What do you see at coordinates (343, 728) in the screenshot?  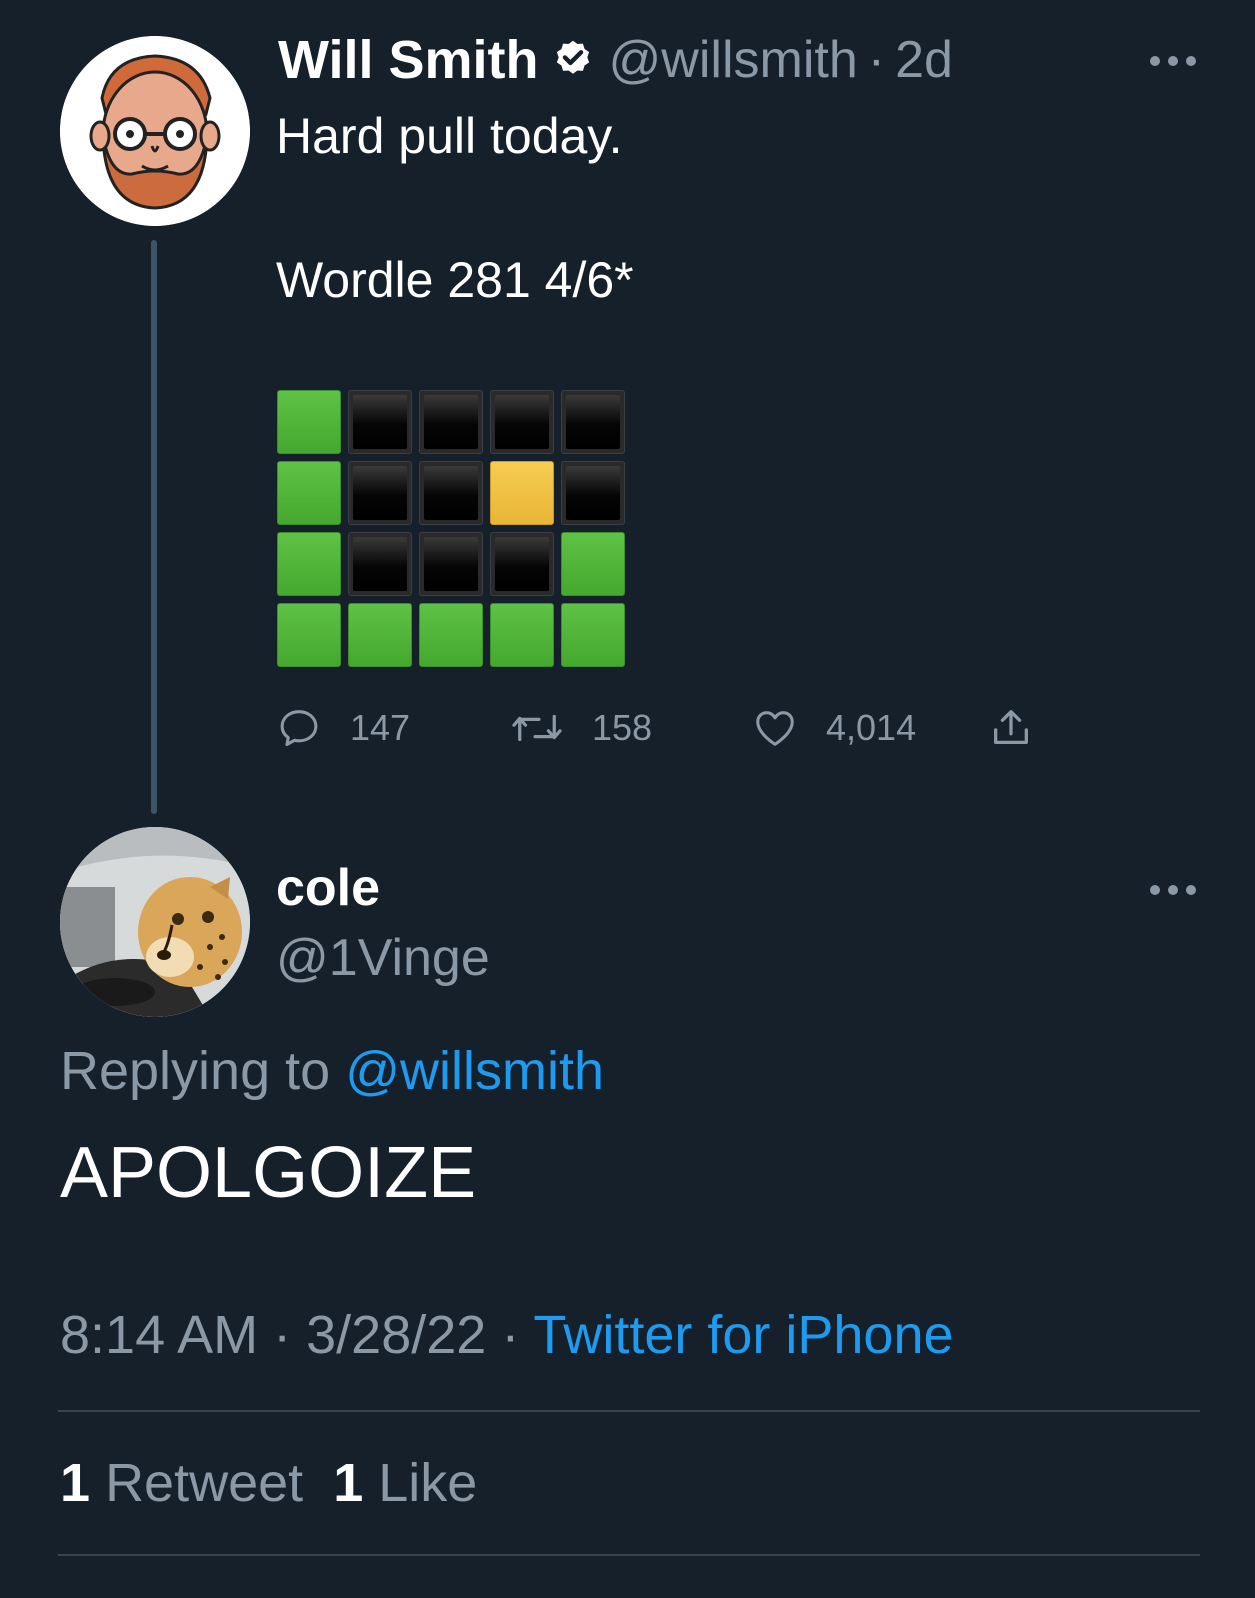 I see `reply-button: 147` at bounding box center [343, 728].